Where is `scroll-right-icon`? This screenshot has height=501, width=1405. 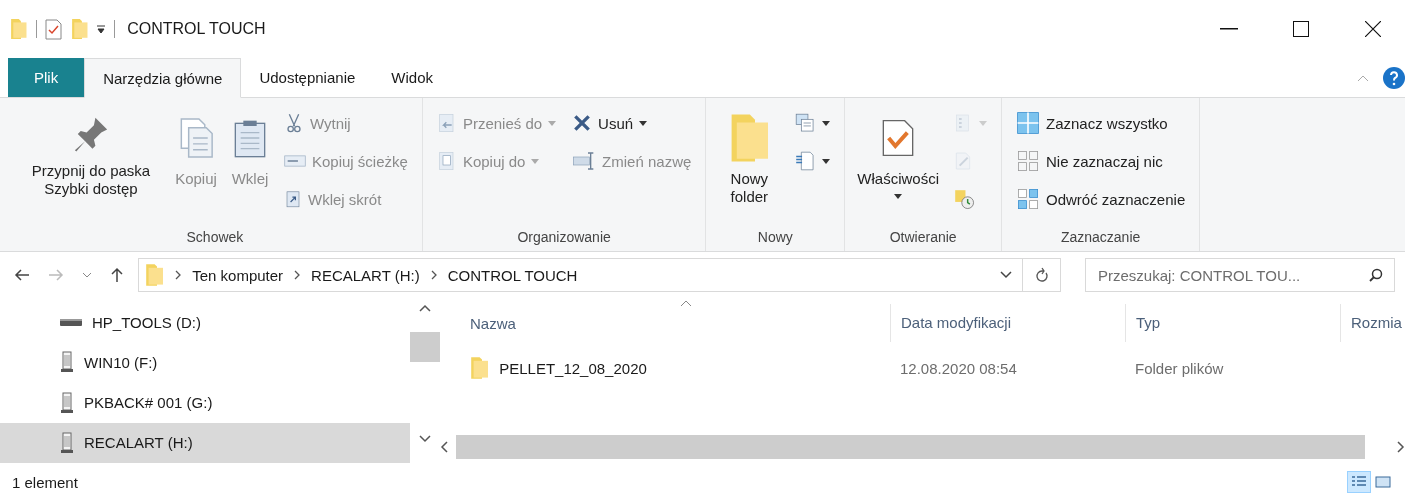
scroll-right-icon is located at coordinates (1401, 447).